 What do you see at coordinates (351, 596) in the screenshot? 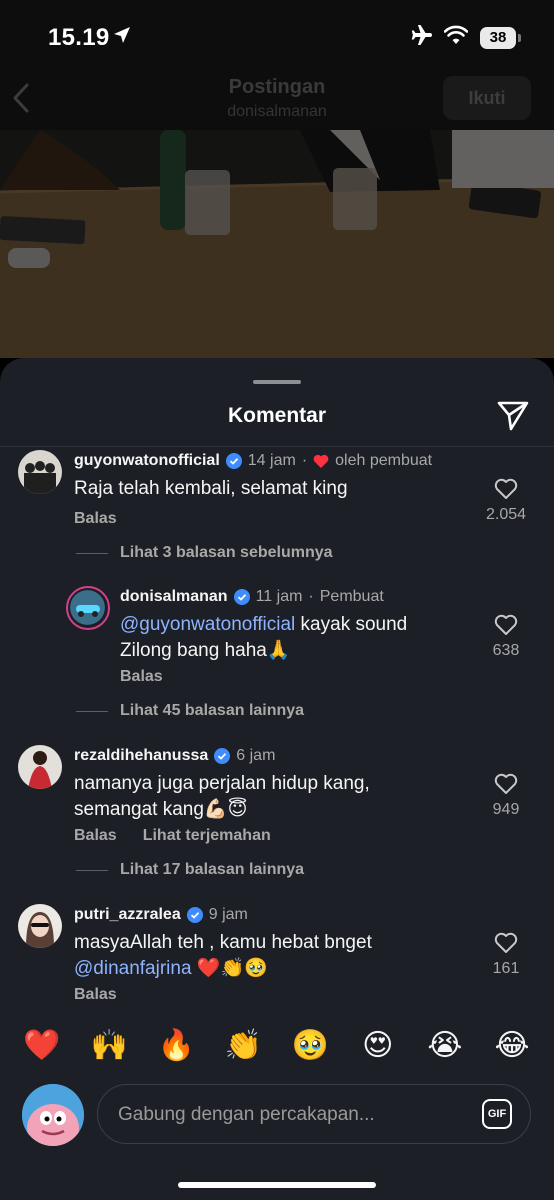
I see `creator-label: Pembuat` at bounding box center [351, 596].